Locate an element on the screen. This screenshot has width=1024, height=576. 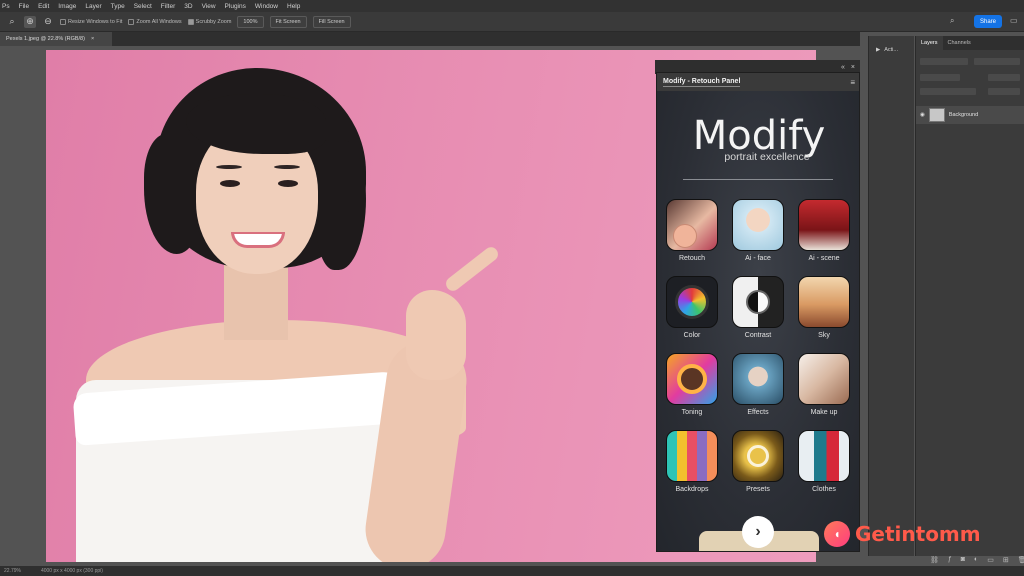
menu-ps: Ps is located at coordinates (6, 6).